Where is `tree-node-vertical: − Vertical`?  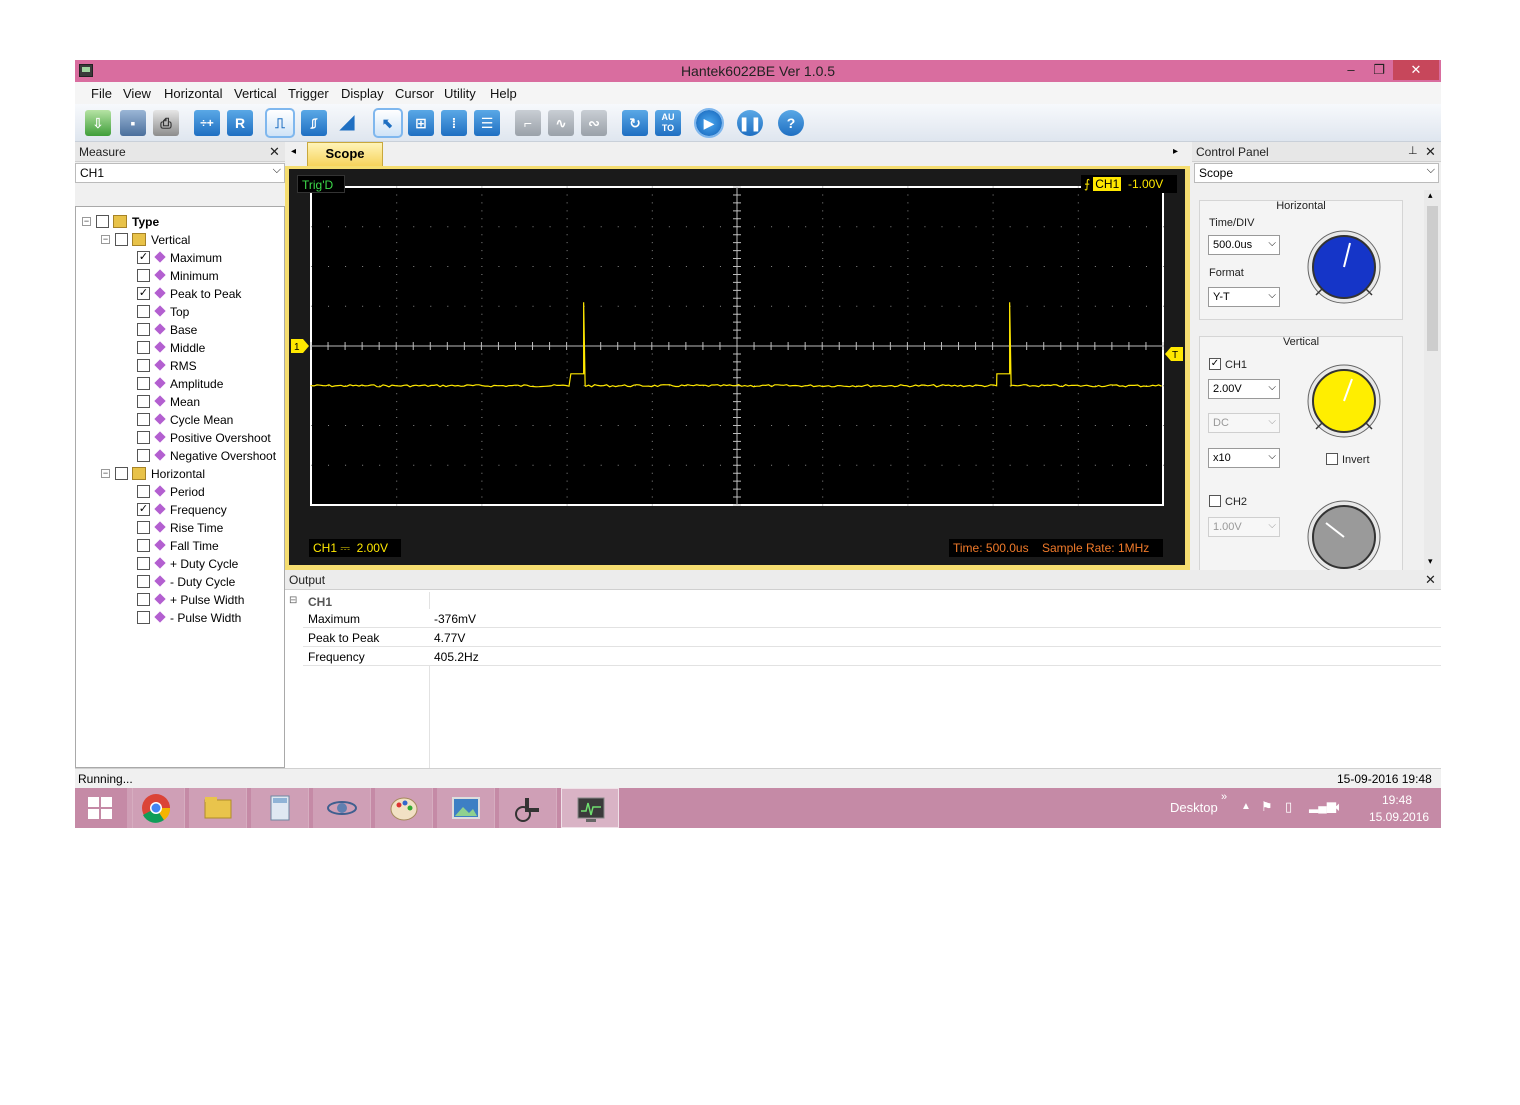
tree-node-vertical: − Vertical is located at coordinates (180, 240).